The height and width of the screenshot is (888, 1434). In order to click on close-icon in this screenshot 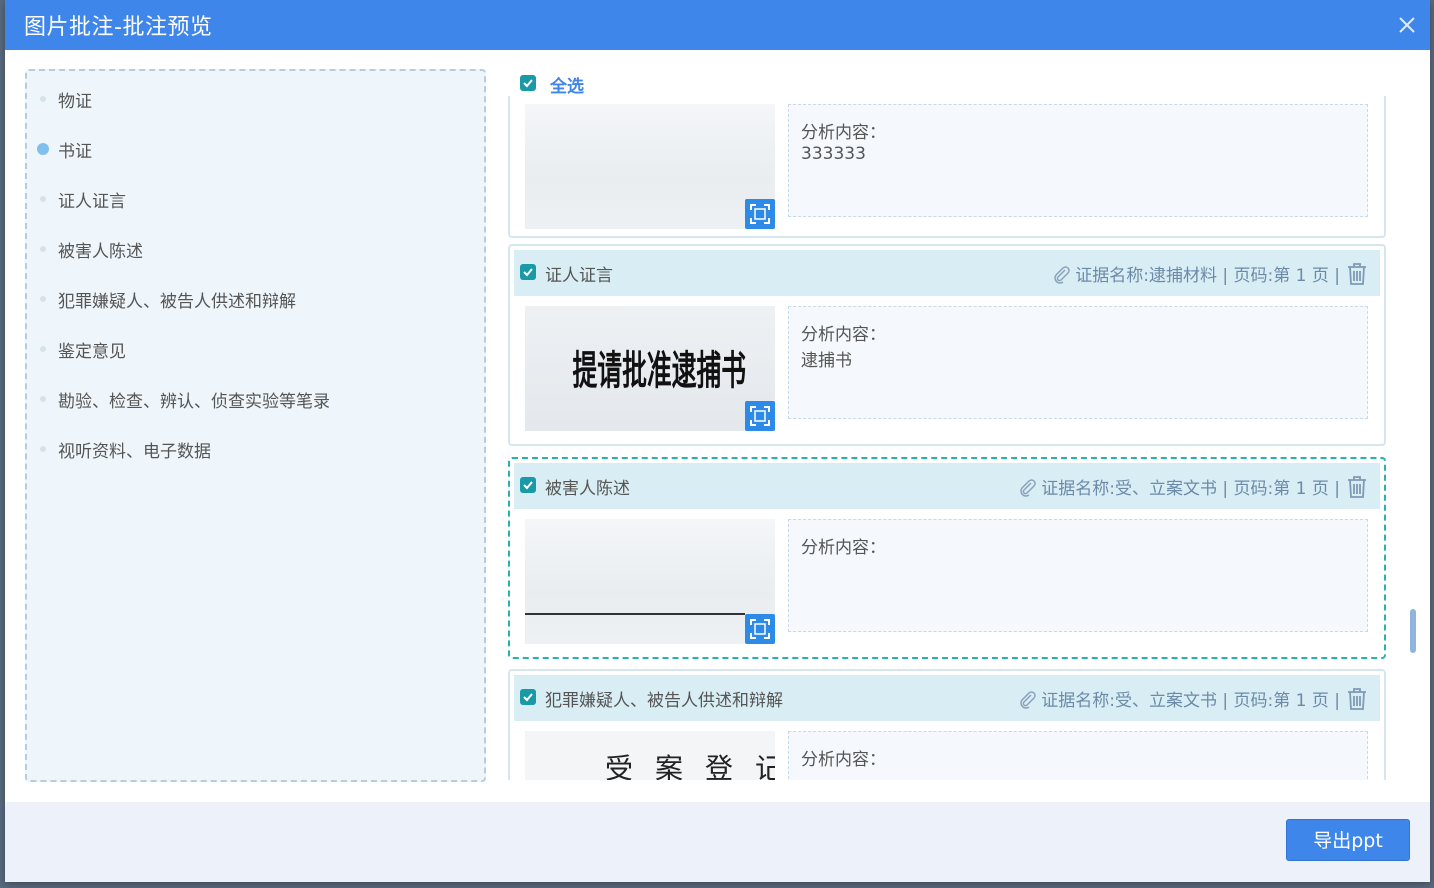, I will do `click(1407, 25)`.